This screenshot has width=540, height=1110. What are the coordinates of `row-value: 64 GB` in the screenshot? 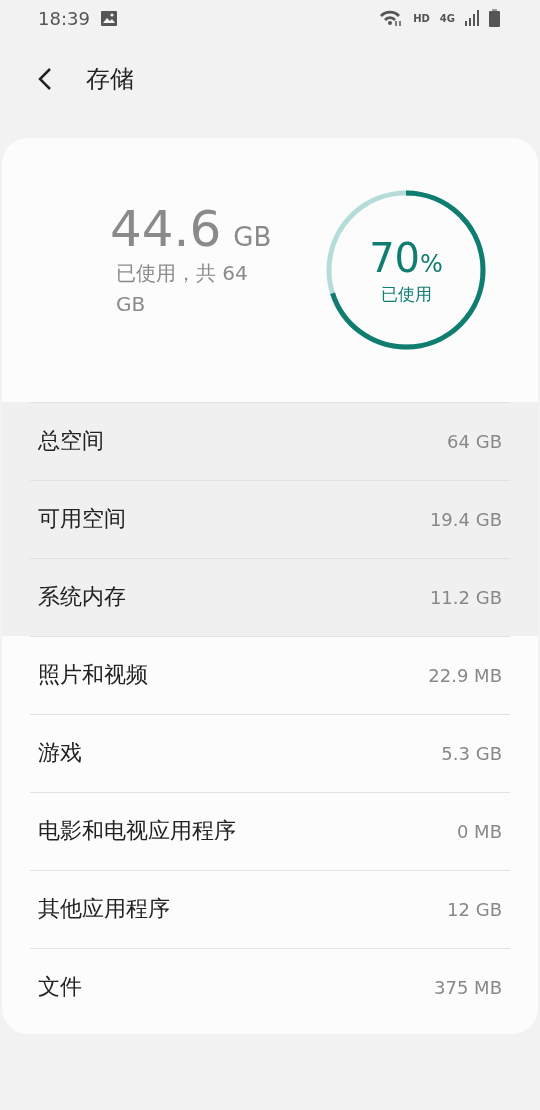 It's located at (474, 441).